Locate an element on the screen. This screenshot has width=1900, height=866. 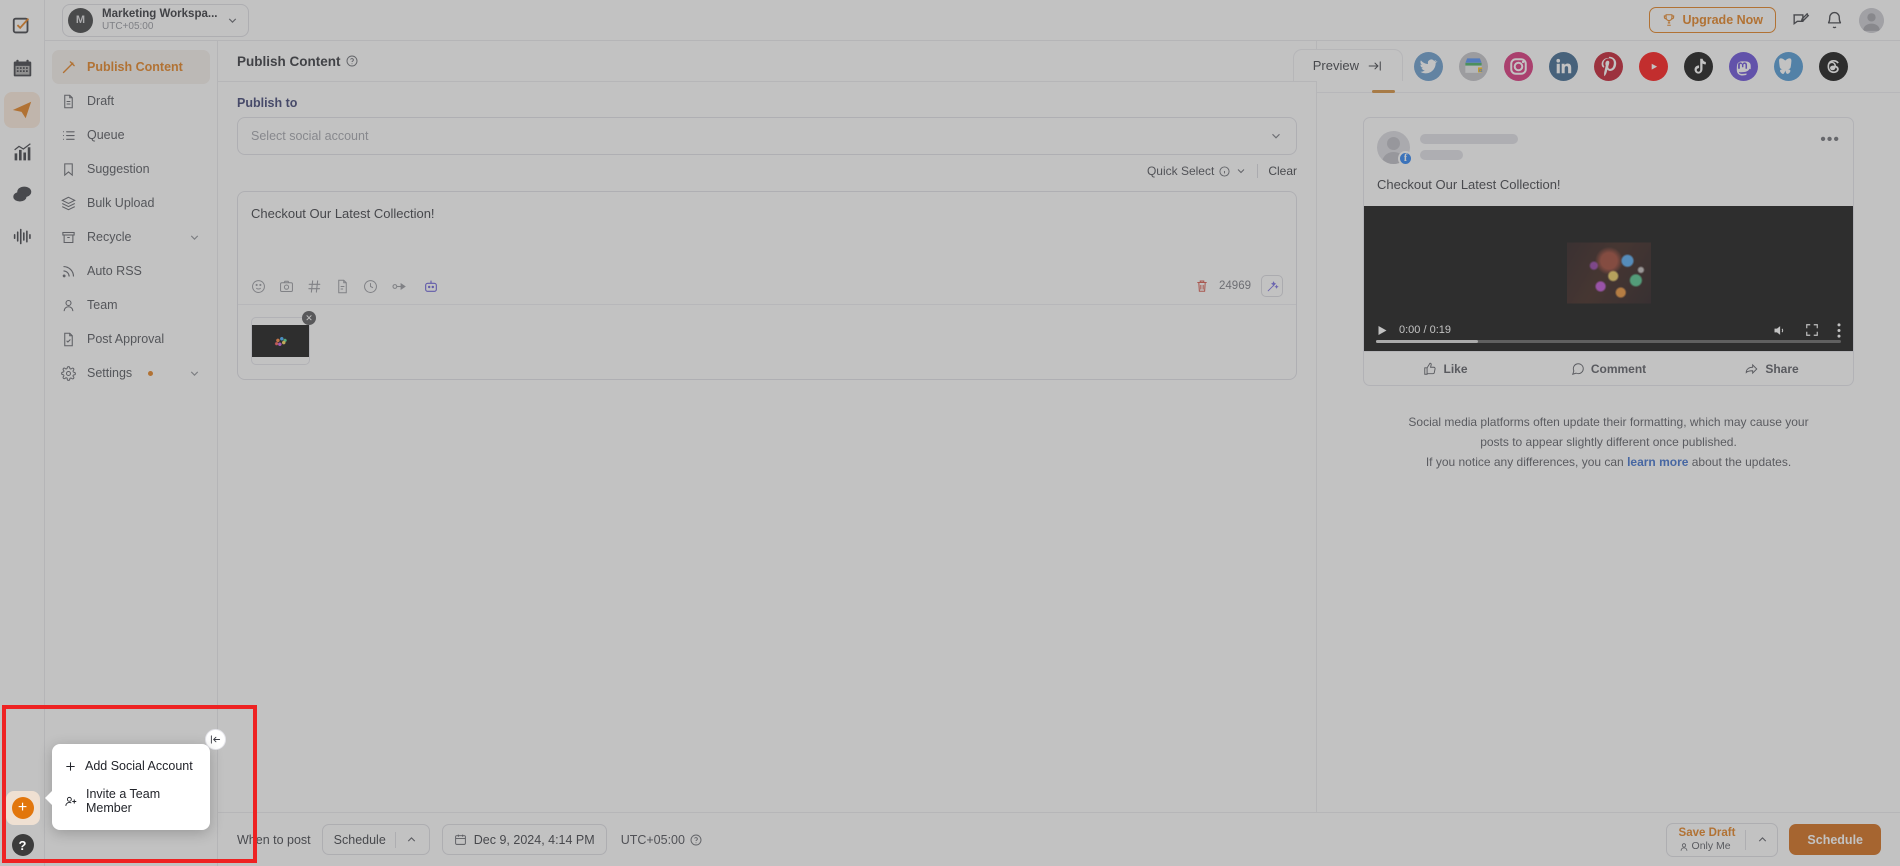
schedule-button: Schedule is located at coordinates (1835, 839).